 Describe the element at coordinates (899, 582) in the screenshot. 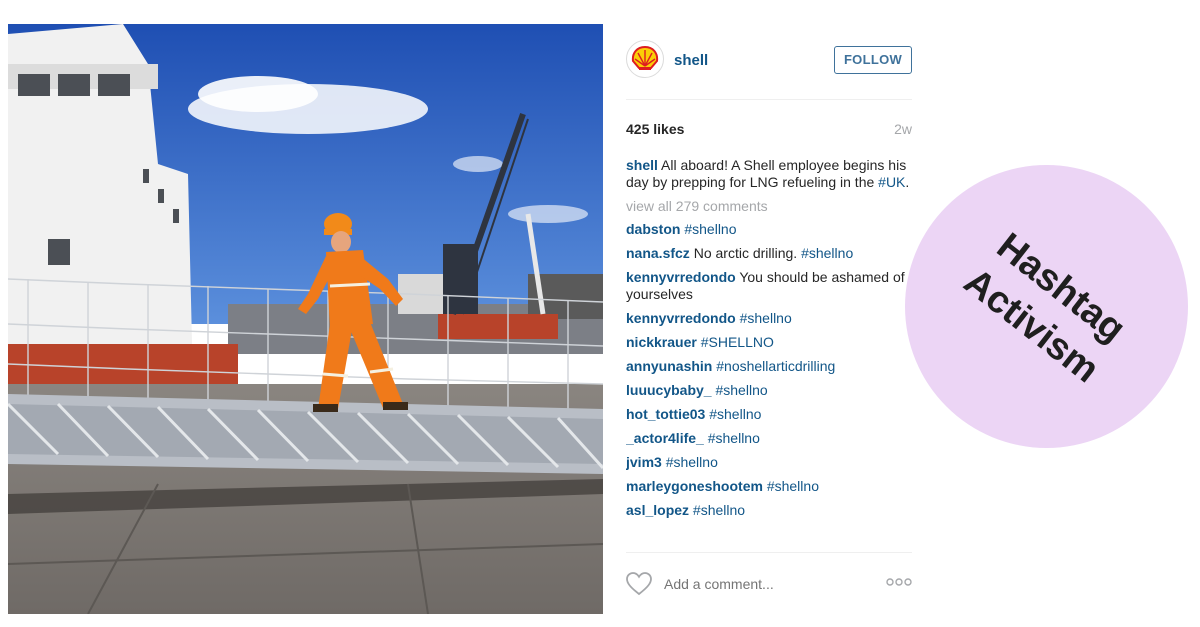

I see `more-options-icon` at that location.